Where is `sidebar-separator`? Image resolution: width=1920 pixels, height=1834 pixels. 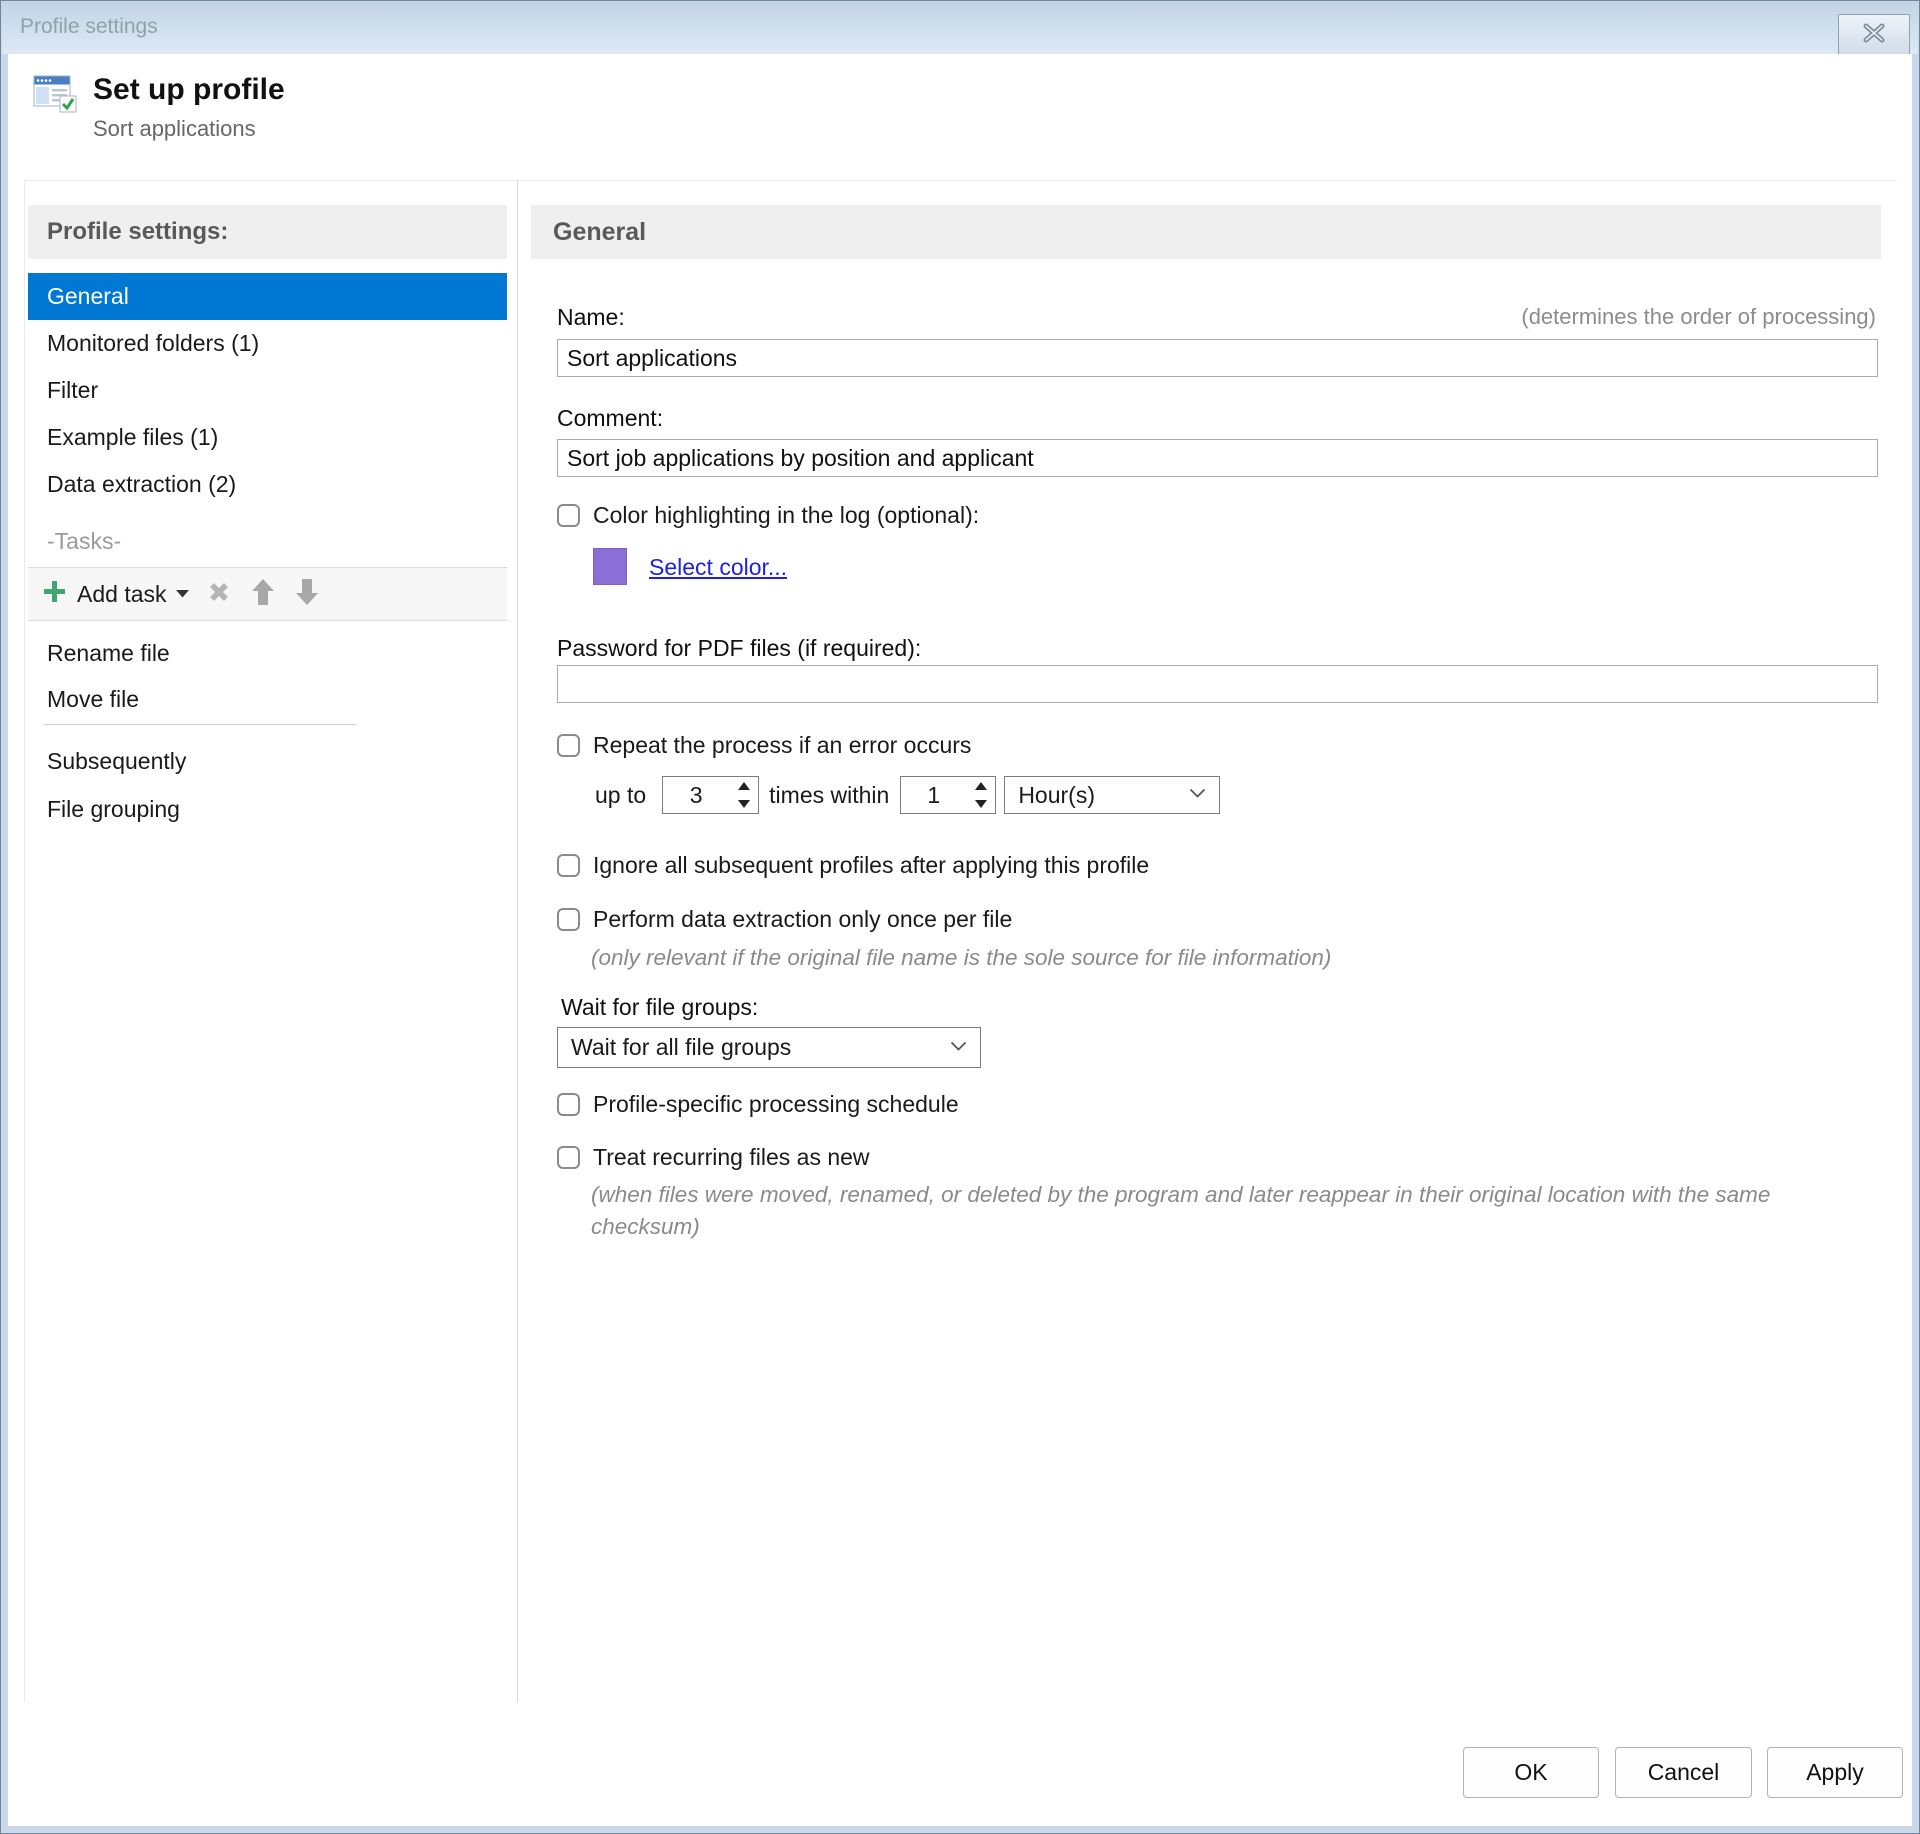 sidebar-separator is located at coordinates (200, 724).